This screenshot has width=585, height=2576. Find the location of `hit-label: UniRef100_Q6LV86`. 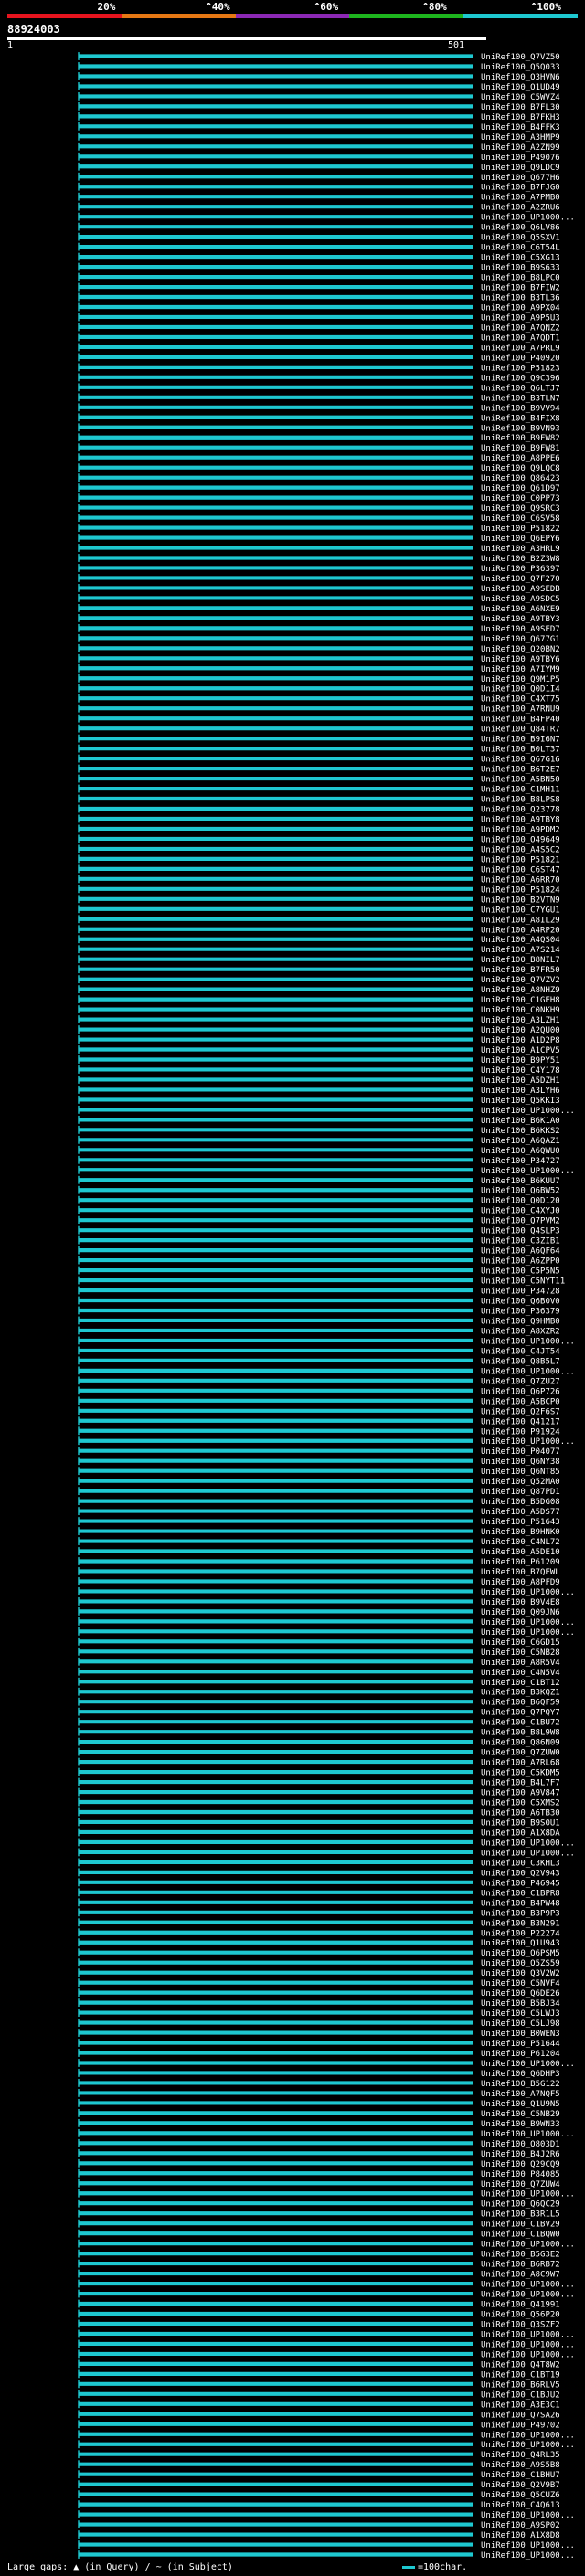

hit-label: UniRef100_Q6LV86 is located at coordinates (520, 228).